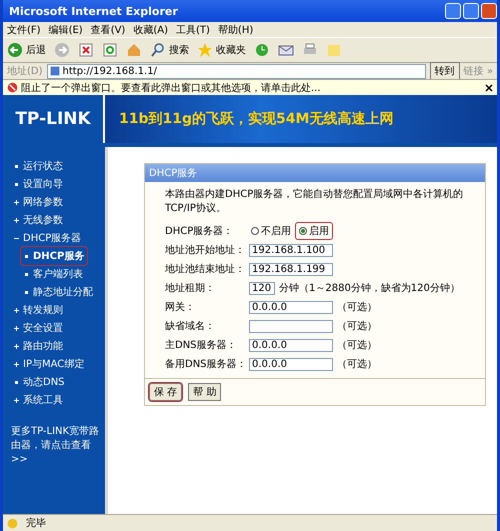  Describe the element at coordinates (12, 87) in the screenshot. I see `blocked-icon` at that location.